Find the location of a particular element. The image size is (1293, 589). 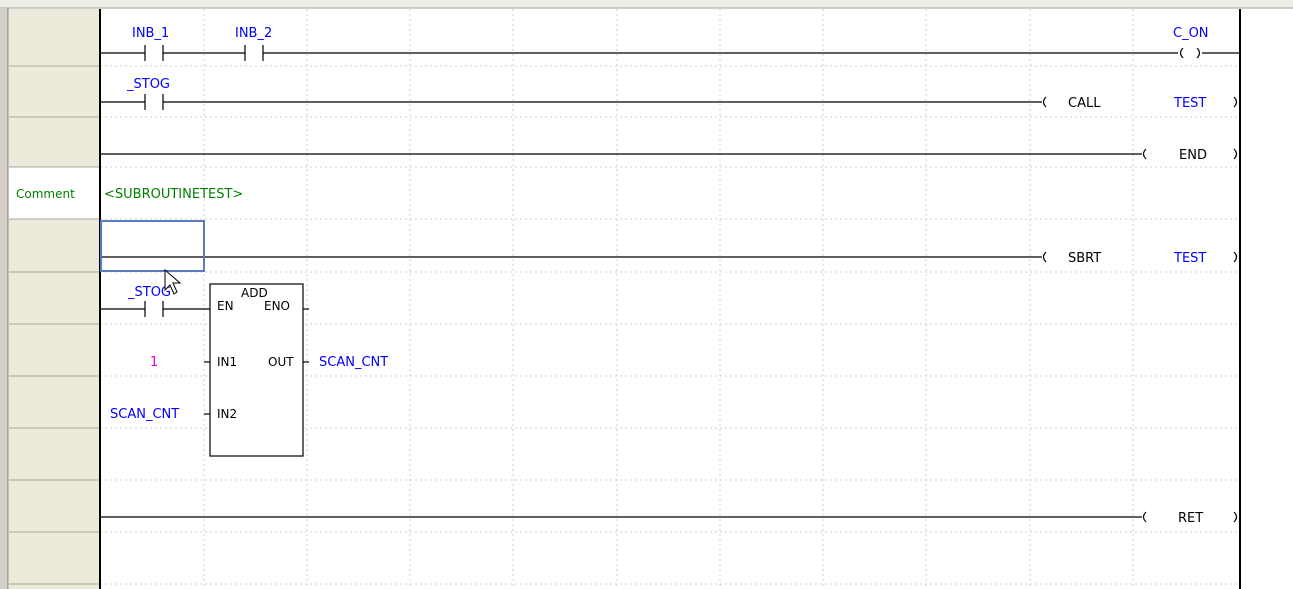

add-block-name: ADD is located at coordinates (254, 293).